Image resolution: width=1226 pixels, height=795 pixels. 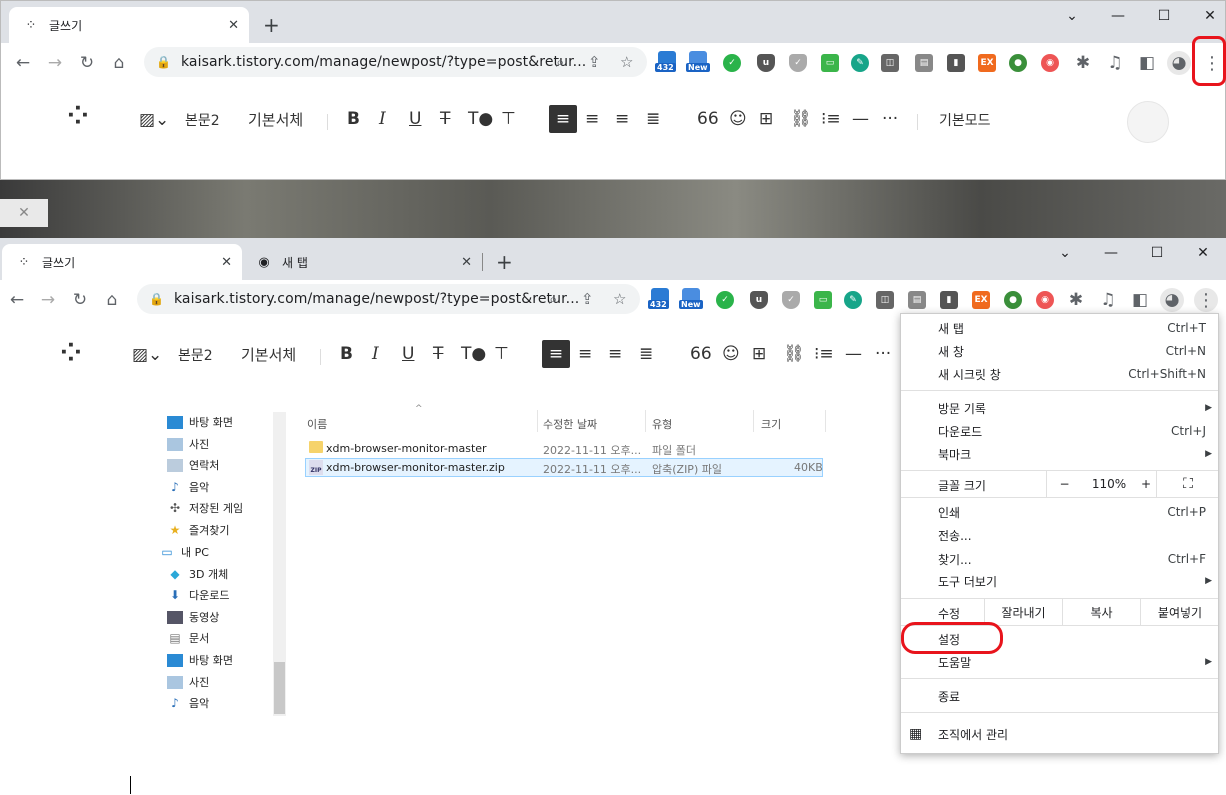 What do you see at coordinates (147, 355) in the screenshot?
I see `bottom-image-insert-icon: ▨⌄` at bounding box center [147, 355].